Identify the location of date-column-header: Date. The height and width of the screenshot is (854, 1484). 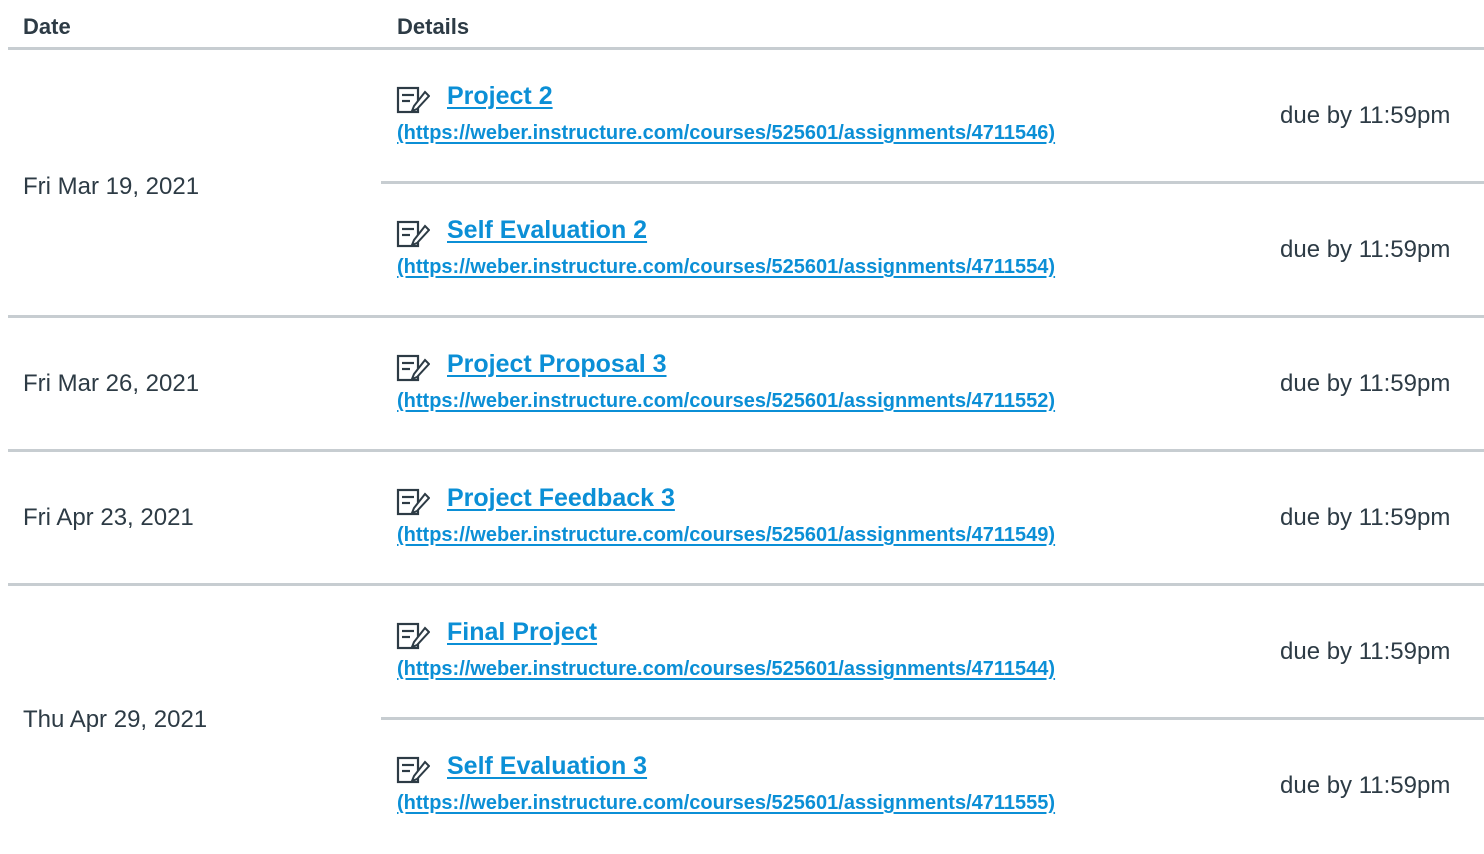
(47, 26).